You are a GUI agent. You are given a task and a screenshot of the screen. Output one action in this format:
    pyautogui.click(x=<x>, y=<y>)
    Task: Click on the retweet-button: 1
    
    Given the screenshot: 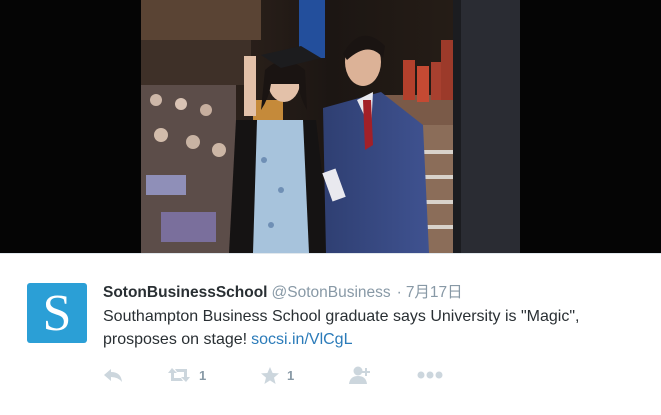 What is the action you would take?
    pyautogui.click(x=186, y=375)
    